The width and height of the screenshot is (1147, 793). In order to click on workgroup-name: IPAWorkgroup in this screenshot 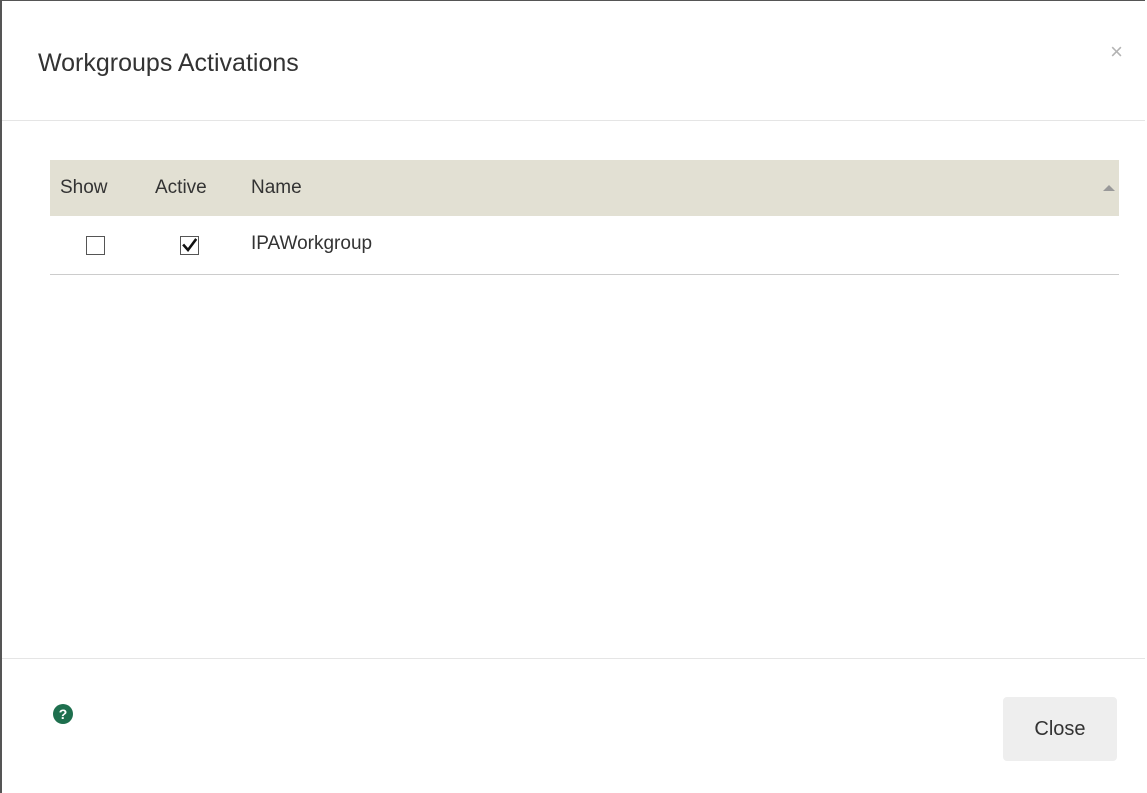, I will do `click(312, 243)`.